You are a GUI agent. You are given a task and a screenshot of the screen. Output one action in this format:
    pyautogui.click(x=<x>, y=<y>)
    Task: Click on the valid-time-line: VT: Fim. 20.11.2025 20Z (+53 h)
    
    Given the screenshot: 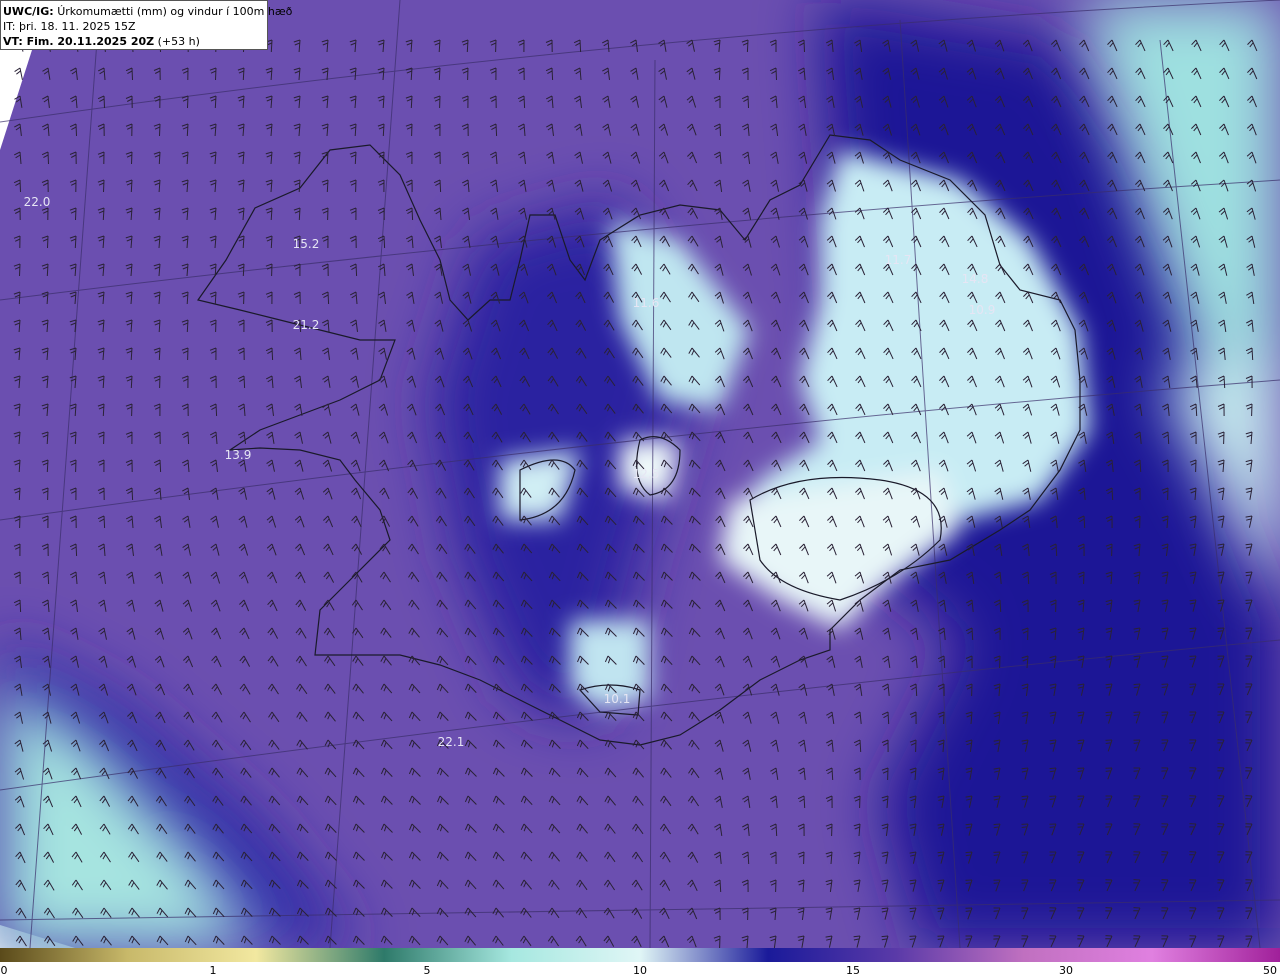 What is the action you would take?
    pyautogui.click(x=134, y=41)
    